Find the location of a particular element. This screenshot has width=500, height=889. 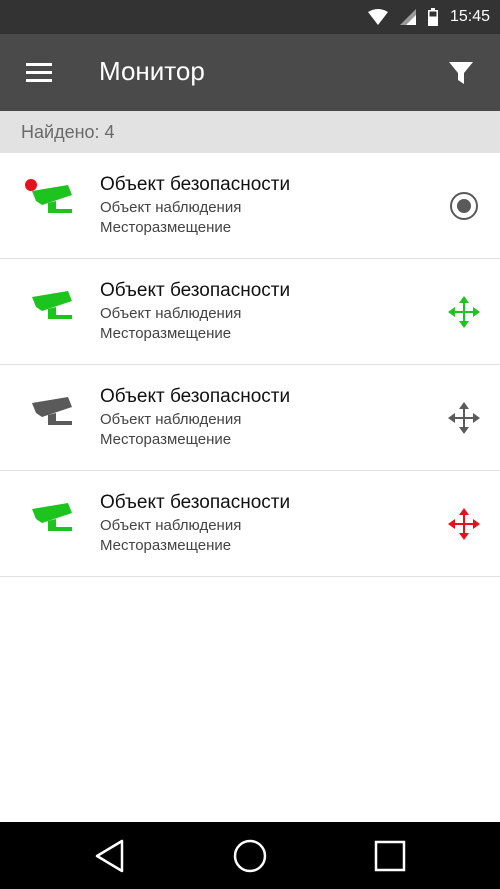

signal-icon is located at coordinates (407, 17).